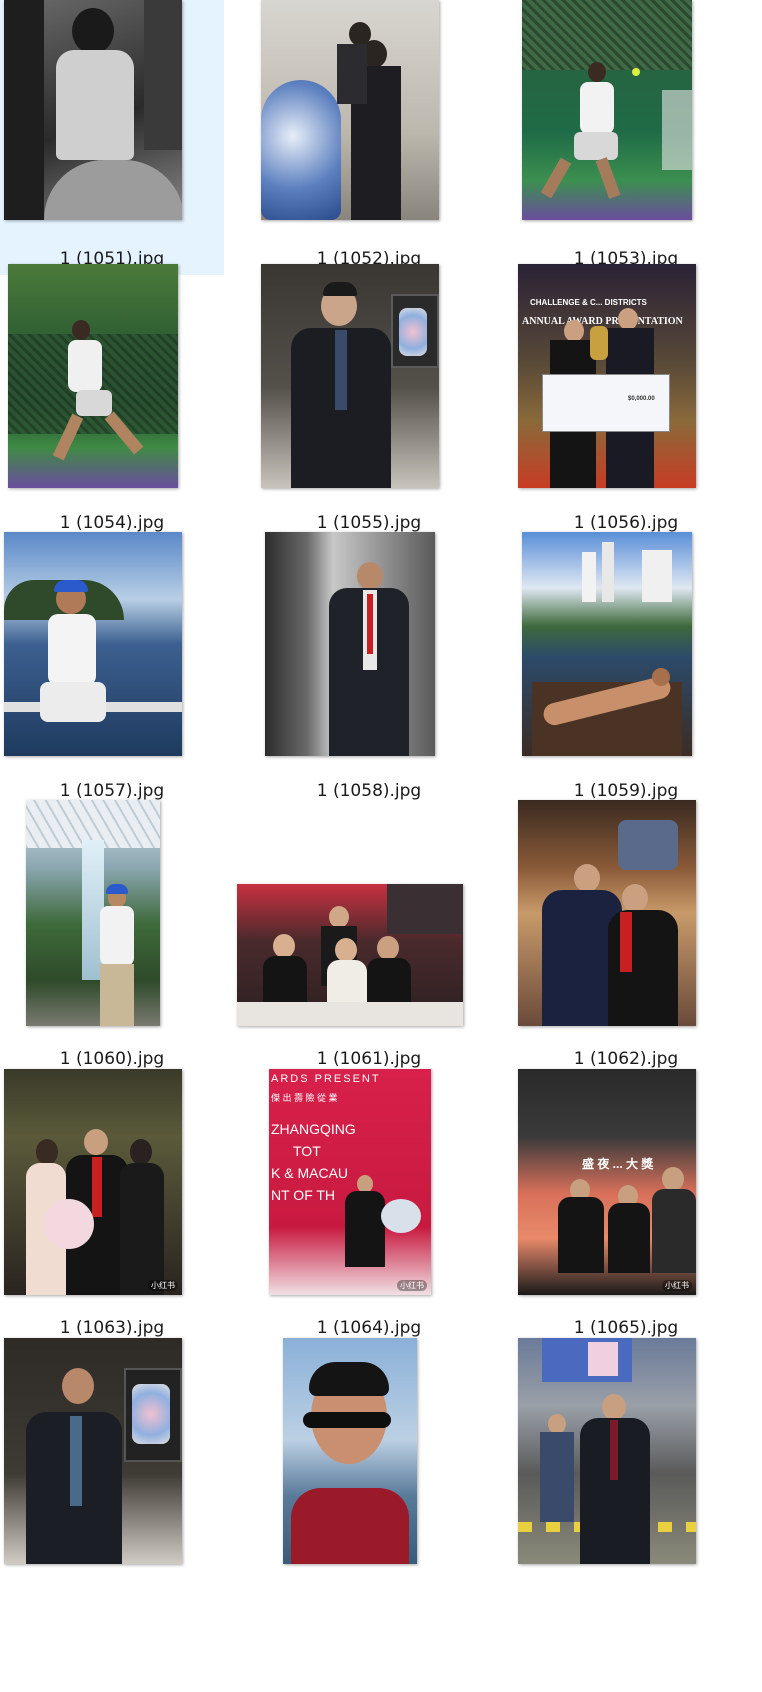  I want to click on file-tile: 1 (1058).jpg, so click(369, 669).